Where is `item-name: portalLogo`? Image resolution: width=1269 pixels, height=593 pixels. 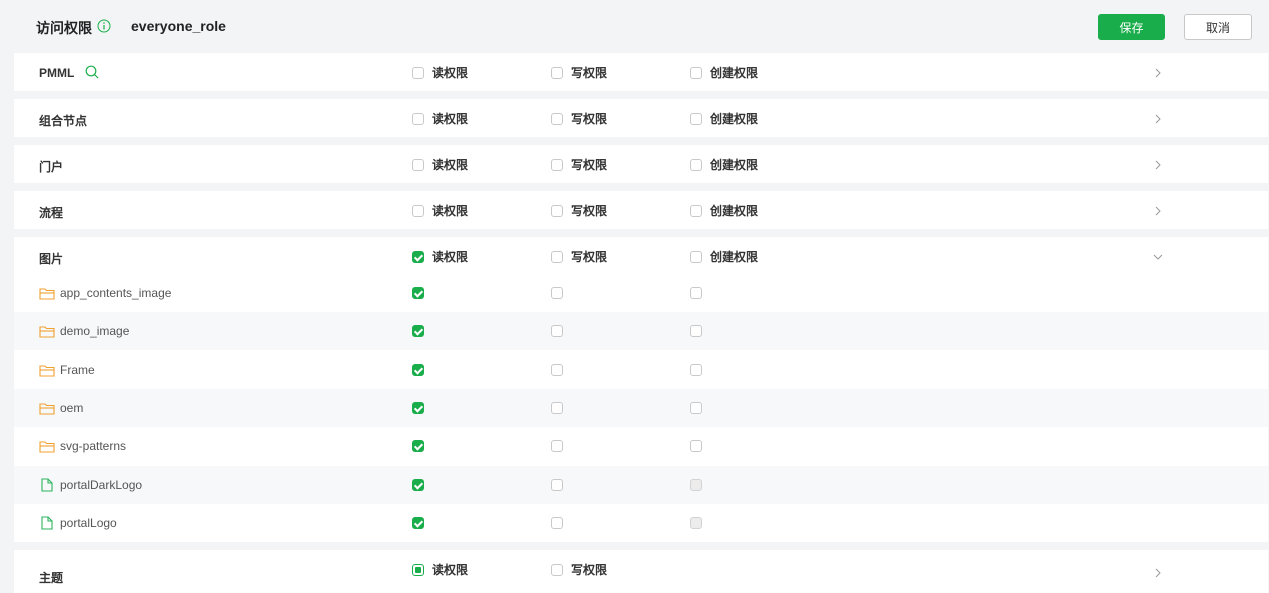
item-name: portalLogo is located at coordinates (88, 522).